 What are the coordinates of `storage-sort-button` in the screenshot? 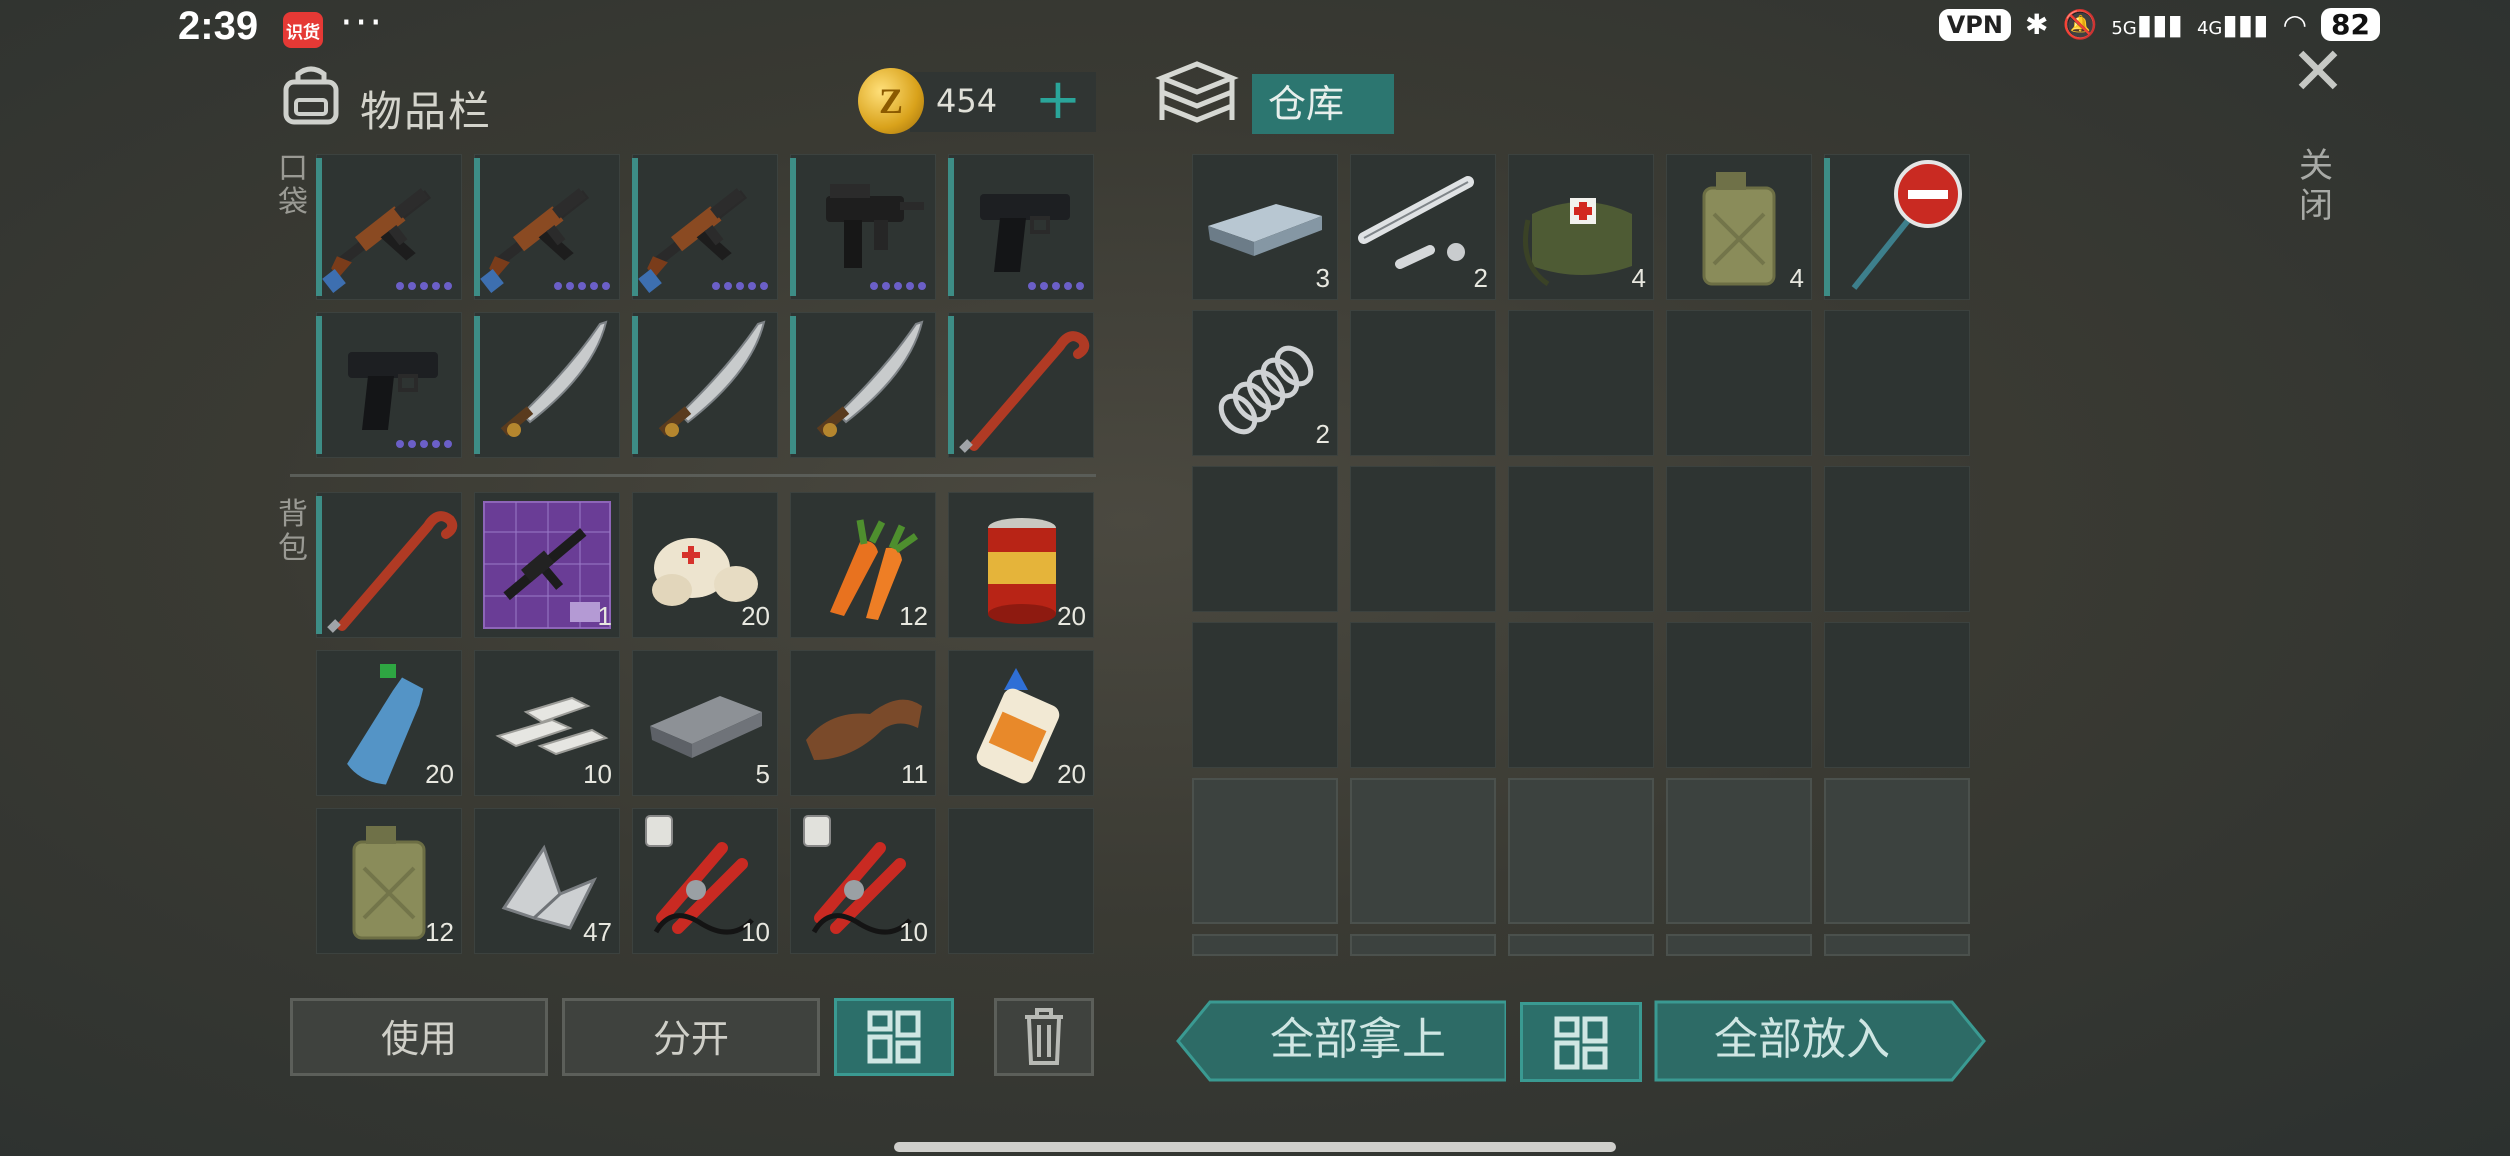 It's located at (1581, 1042).